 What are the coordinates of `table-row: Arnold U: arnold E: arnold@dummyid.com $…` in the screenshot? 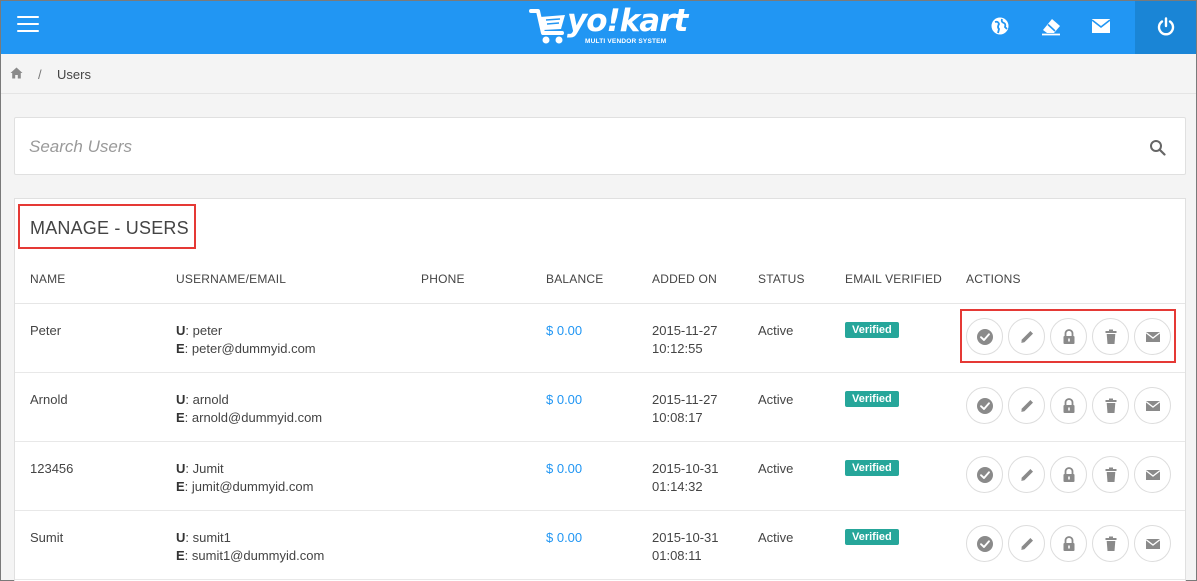 It's located at (600, 407).